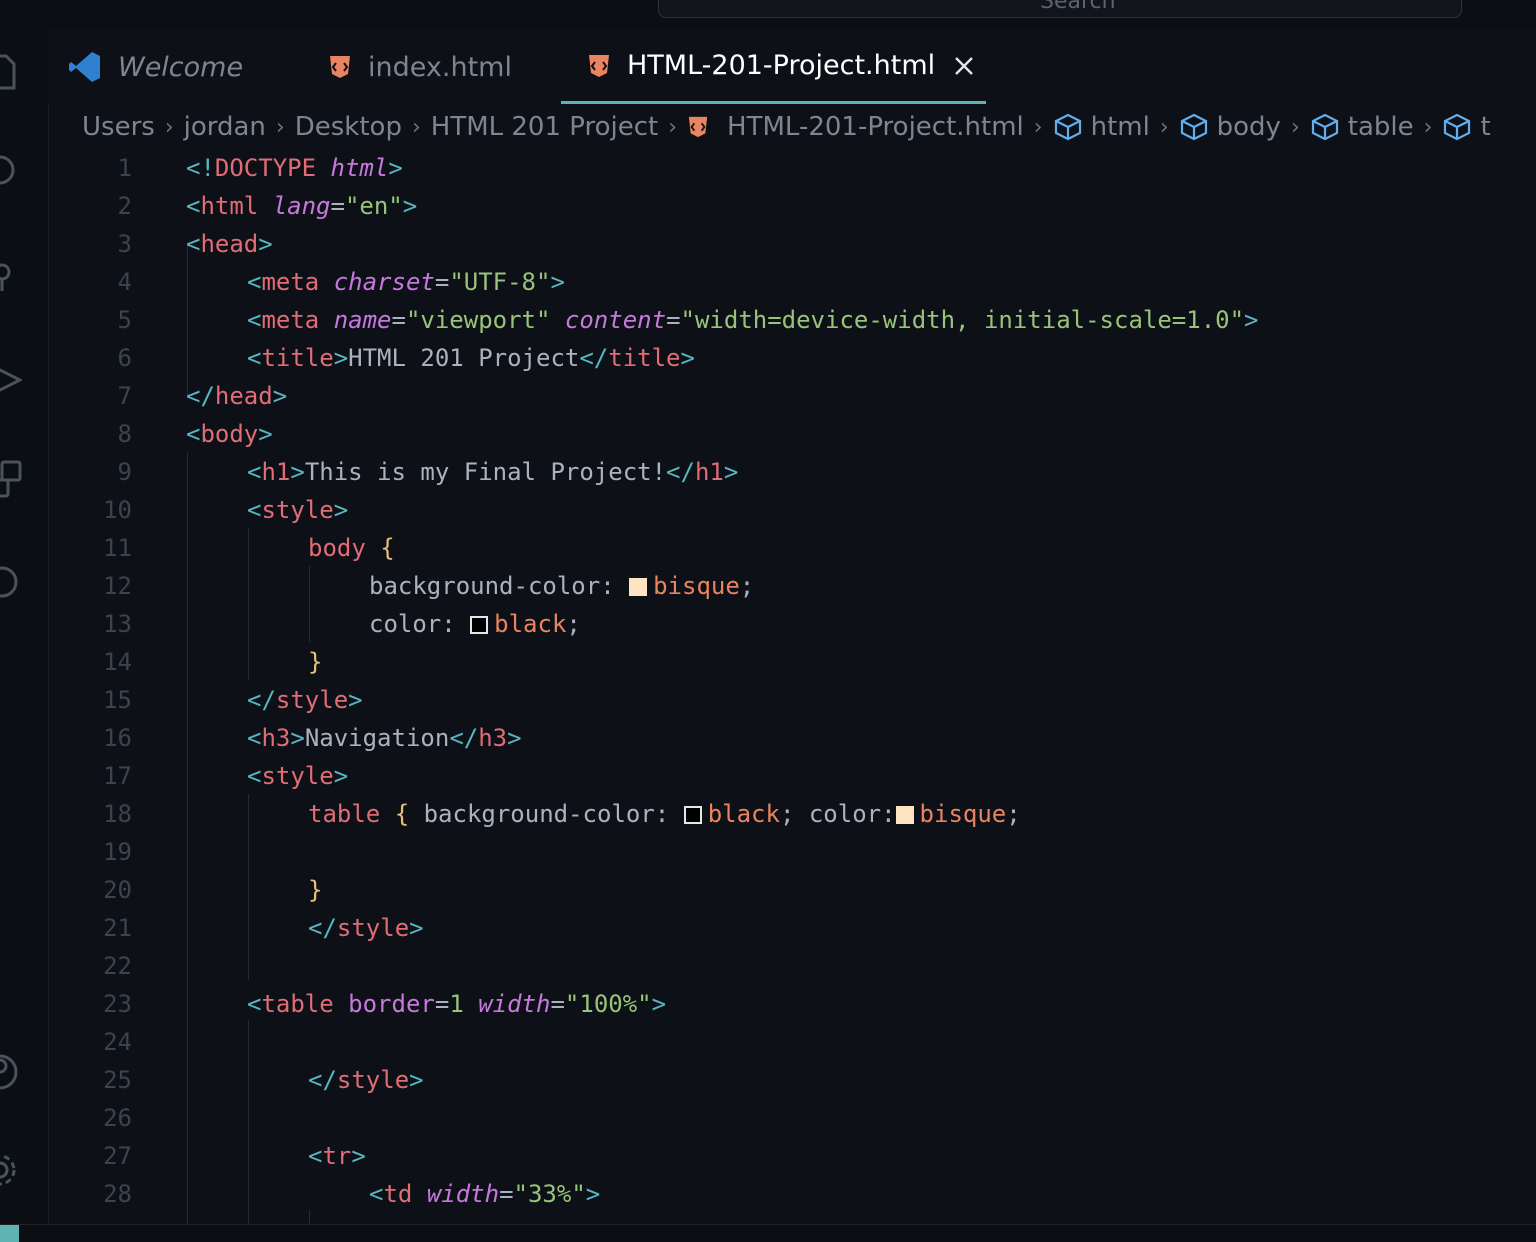  What do you see at coordinates (500, 282) in the screenshot?
I see `code-token: "UTF-8"` at bounding box center [500, 282].